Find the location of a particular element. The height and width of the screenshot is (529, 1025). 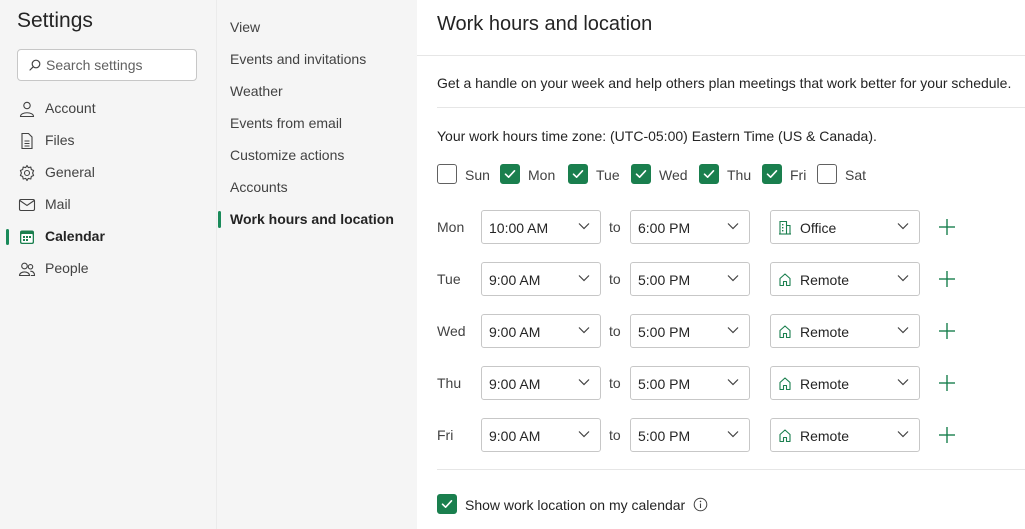

day-checkbox-label: Tue is located at coordinates (608, 175).